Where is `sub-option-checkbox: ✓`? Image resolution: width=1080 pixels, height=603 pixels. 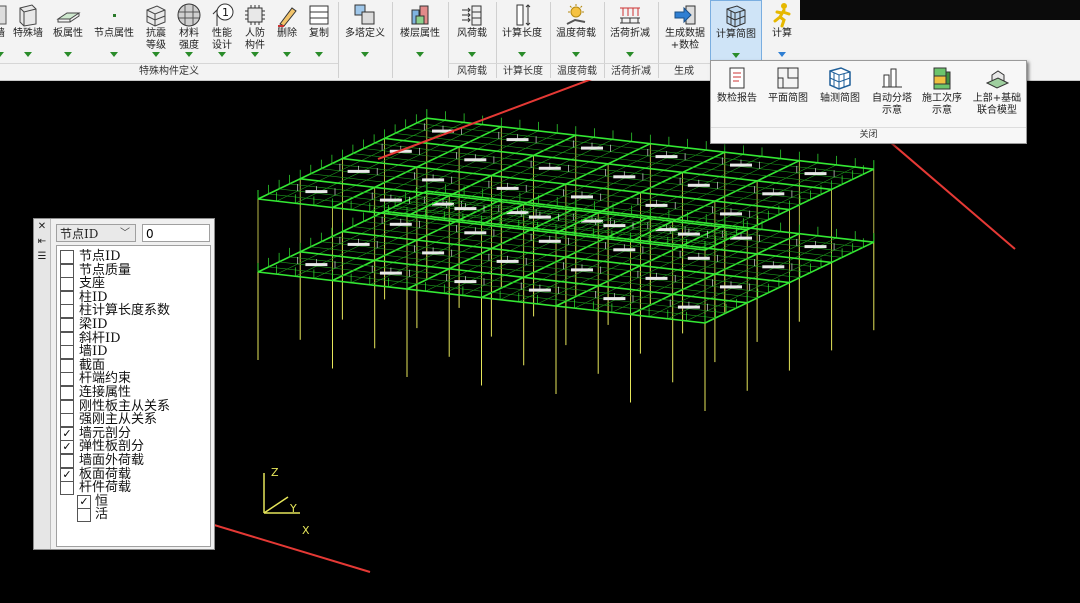
sub-option-checkbox: ✓ is located at coordinates (84, 501).